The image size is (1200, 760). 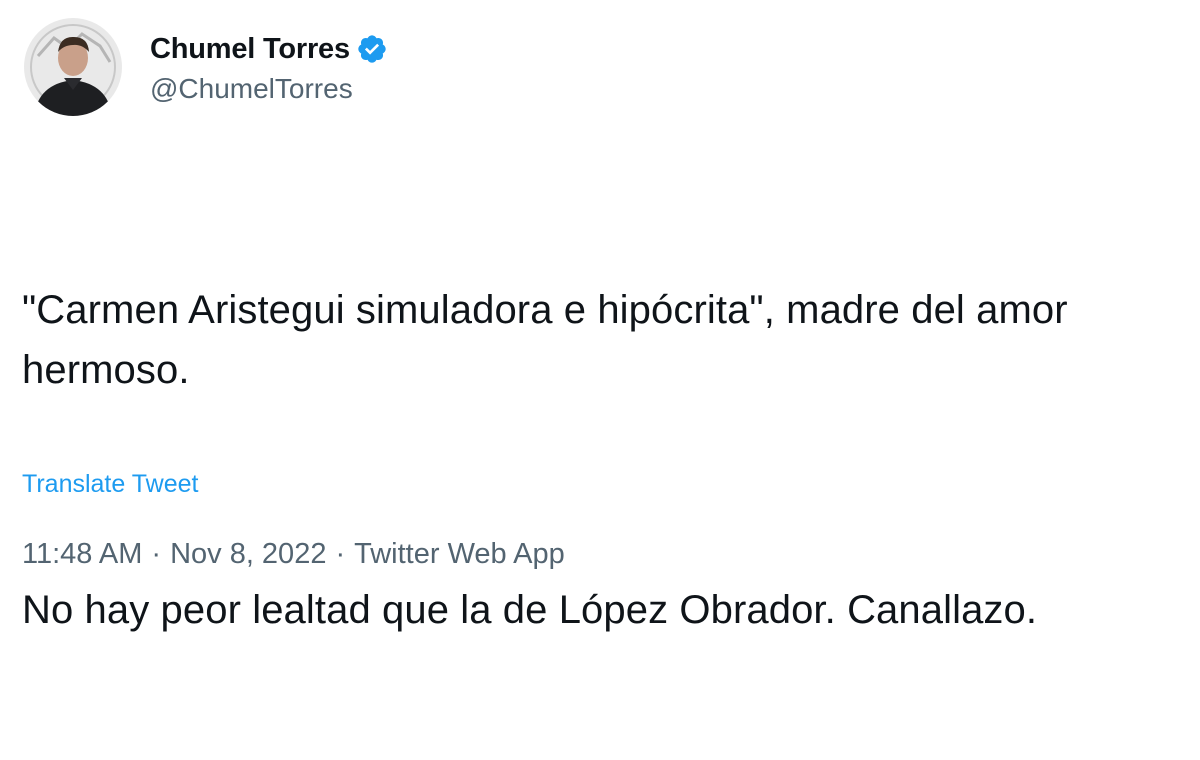 I want to click on verified-badge-icon, so click(x=372, y=49).